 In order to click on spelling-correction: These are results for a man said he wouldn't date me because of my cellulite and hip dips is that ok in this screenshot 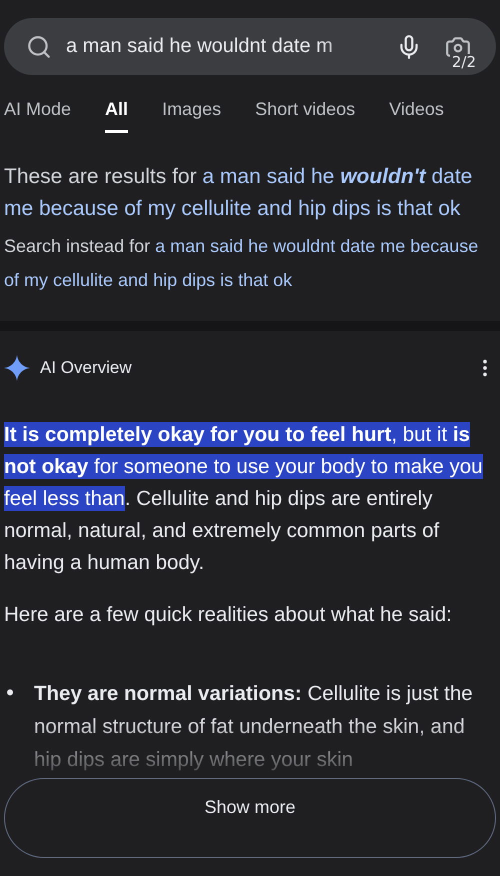, I will do `click(239, 193)`.